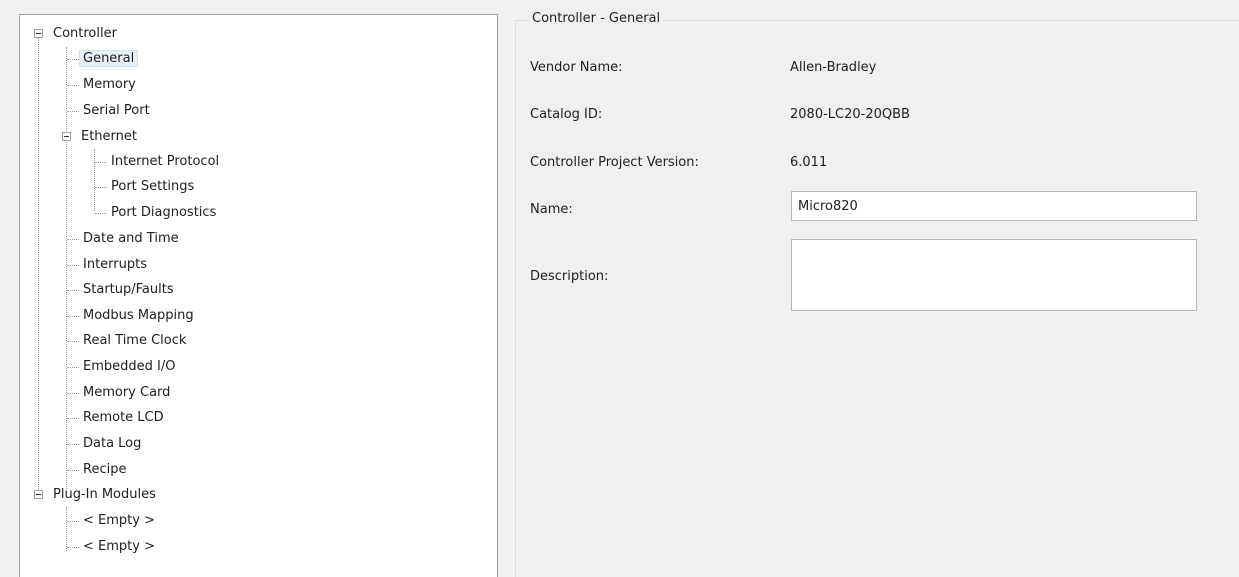 Image resolution: width=1239 pixels, height=577 pixels. What do you see at coordinates (515, 298) in the screenshot?
I see `group-border` at bounding box center [515, 298].